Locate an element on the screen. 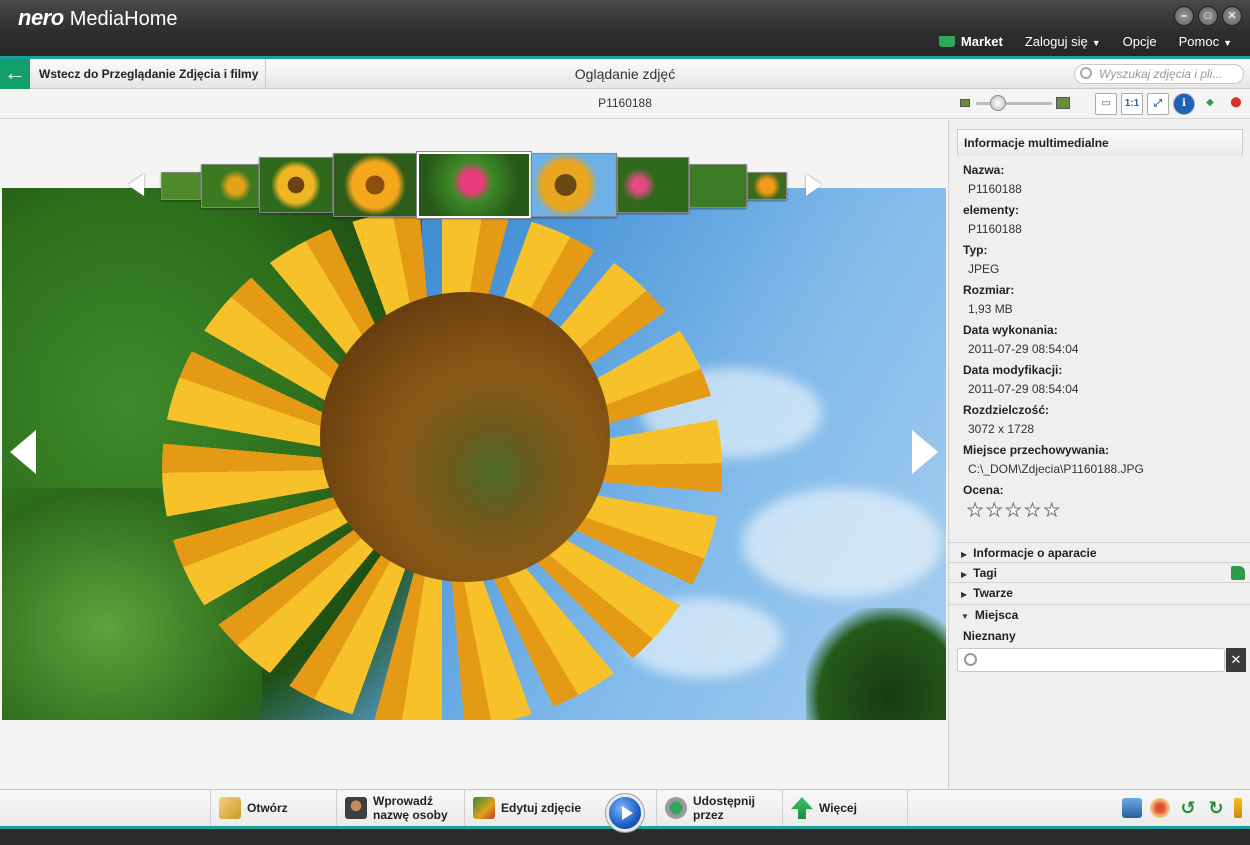 Image resolution: width=1250 pixels, height=845 pixels. open-button: Otwórz is located at coordinates (273, 808).